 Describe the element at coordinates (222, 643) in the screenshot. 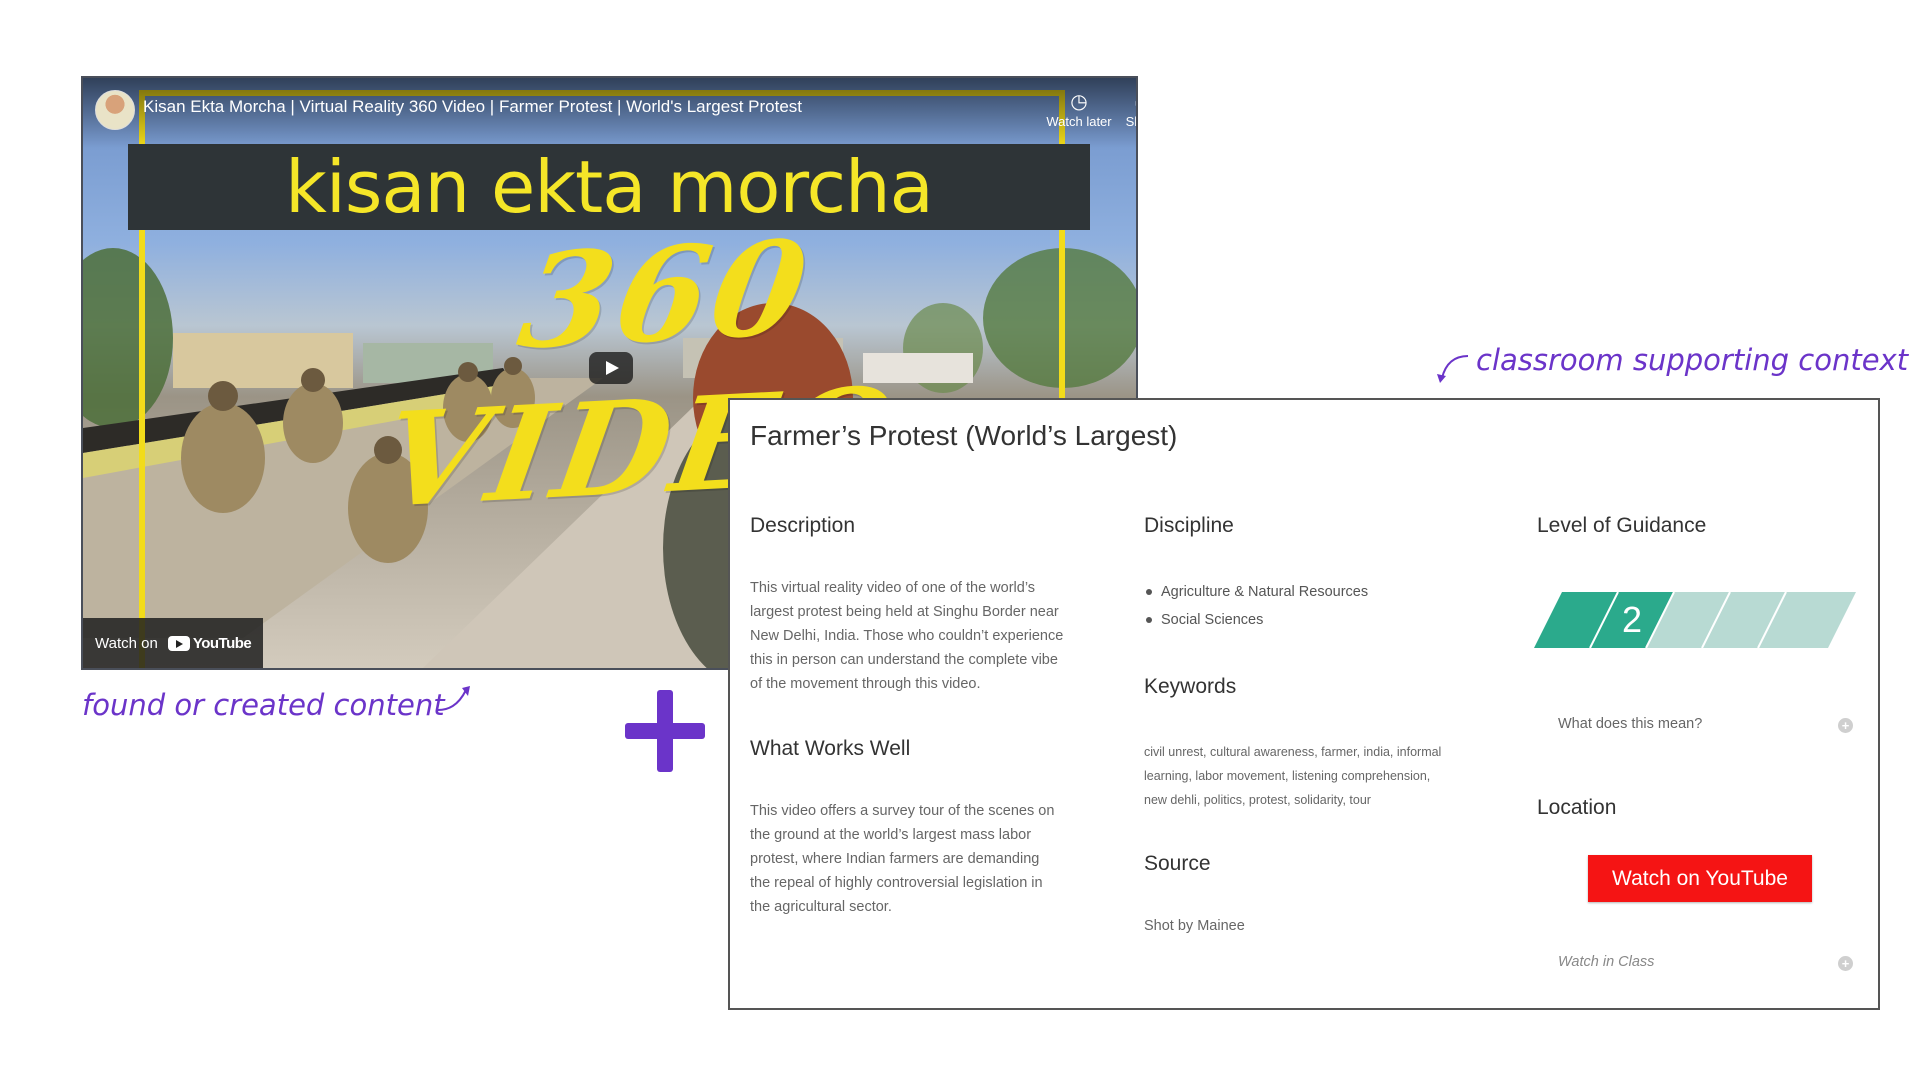

I see `youtube-wordmark: YouTube` at that location.